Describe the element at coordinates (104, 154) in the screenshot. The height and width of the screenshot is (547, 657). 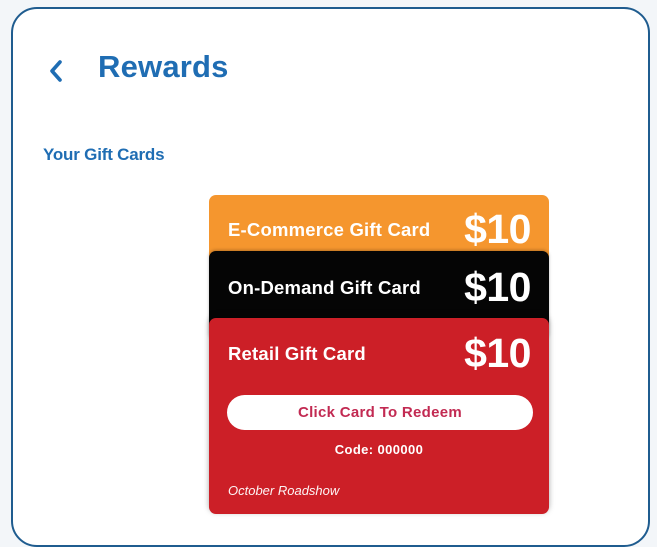
I see `section-title: Your Gift Cards` at that location.